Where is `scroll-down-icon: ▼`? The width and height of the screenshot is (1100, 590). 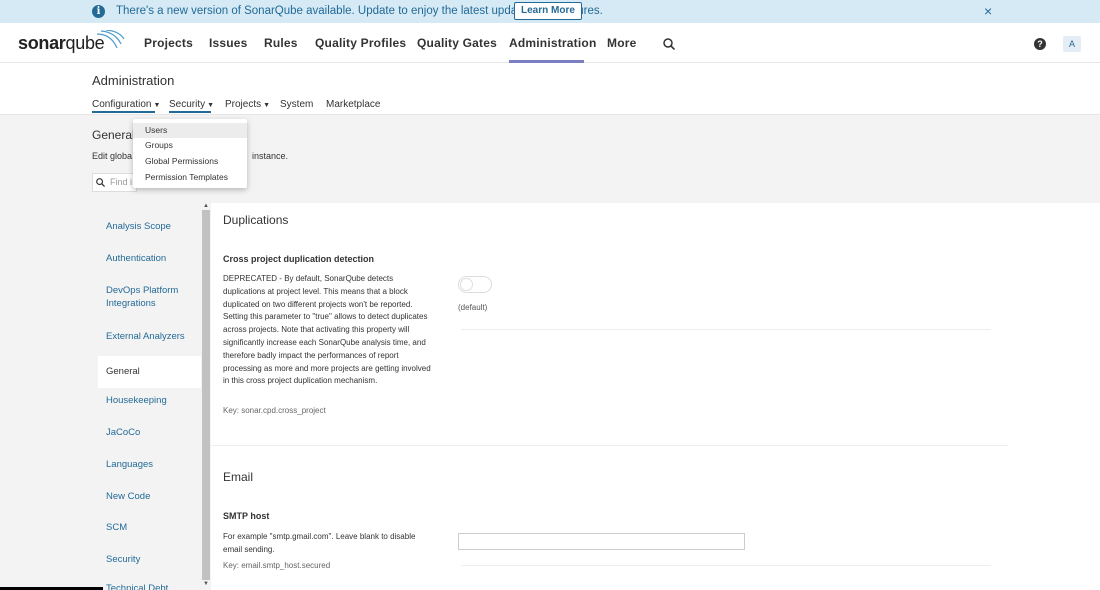
scroll-down-icon: ▼ is located at coordinates (206, 584).